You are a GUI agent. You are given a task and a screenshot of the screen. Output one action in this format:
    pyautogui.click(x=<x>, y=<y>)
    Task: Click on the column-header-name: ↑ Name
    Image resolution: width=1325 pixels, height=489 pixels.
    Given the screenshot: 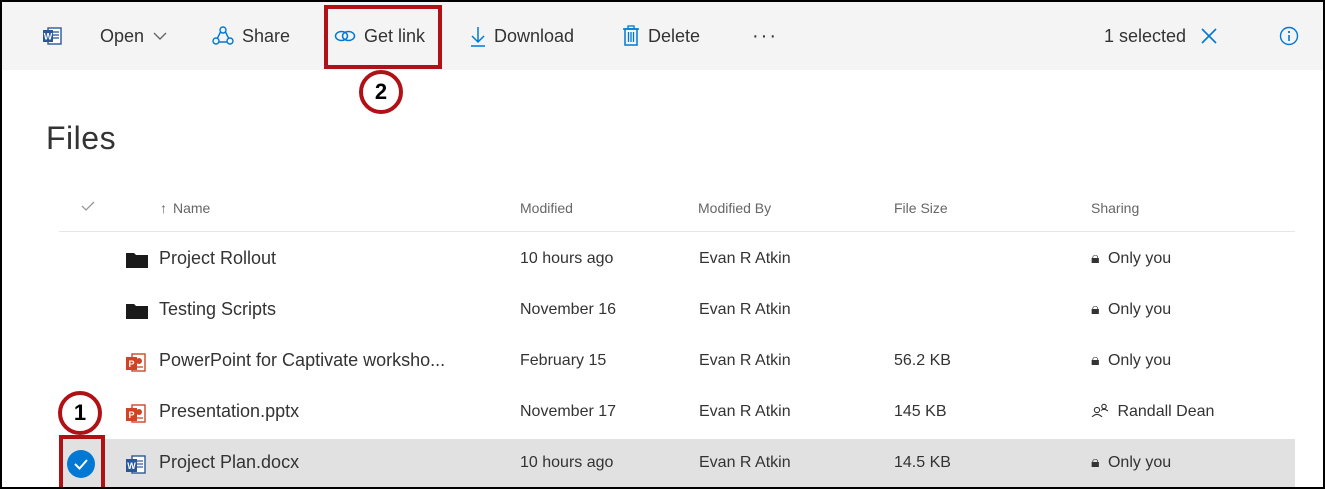 What is the action you would take?
    pyautogui.click(x=185, y=208)
    